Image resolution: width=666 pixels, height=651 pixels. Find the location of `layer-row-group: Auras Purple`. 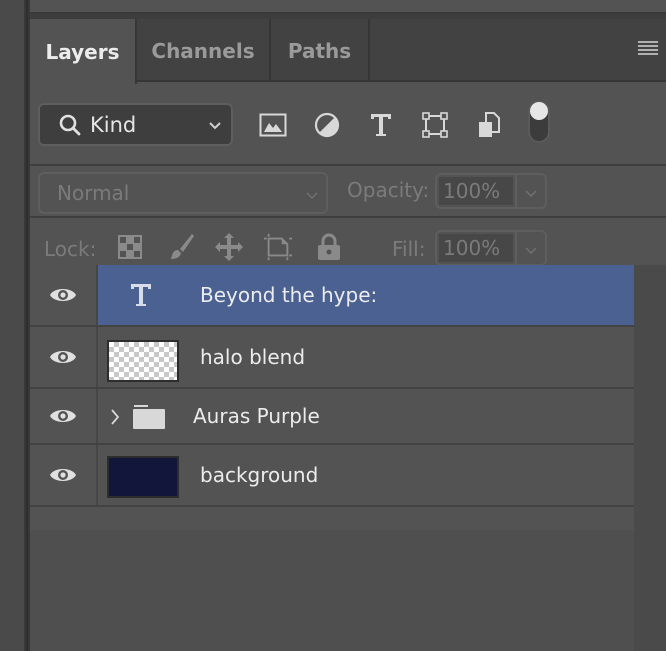

layer-row-group: Auras Purple is located at coordinates (332, 417).